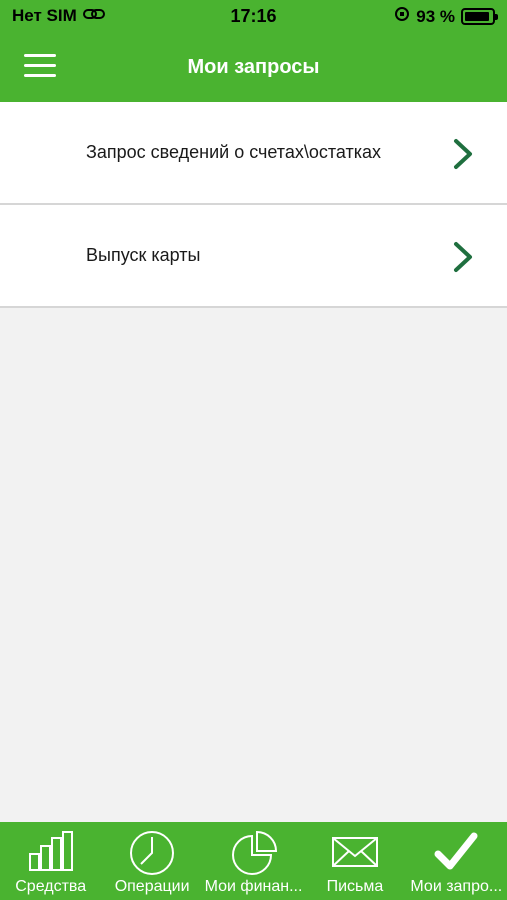 This screenshot has height=900, width=507. I want to click on list-item-card-issue: Выпуск карты, so click(253, 256).